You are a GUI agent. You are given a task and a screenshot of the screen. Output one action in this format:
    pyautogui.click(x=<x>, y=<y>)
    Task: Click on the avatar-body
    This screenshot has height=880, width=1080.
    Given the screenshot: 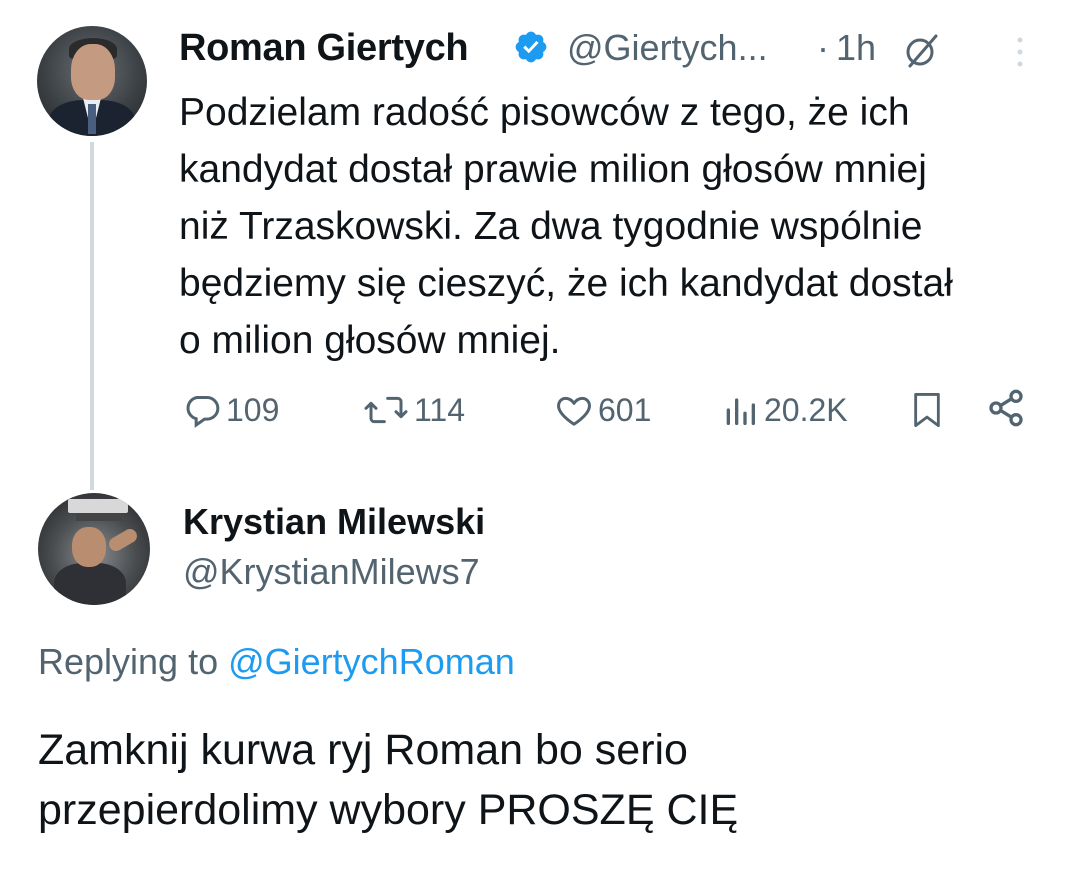 What is the action you would take?
    pyautogui.click(x=90, y=584)
    